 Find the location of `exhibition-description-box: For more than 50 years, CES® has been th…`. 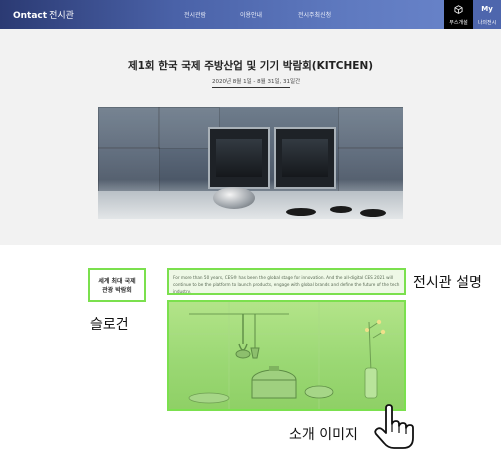

exhibition-description-box: For more than 50 years, CES® has been th… is located at coordinates (286, 281).